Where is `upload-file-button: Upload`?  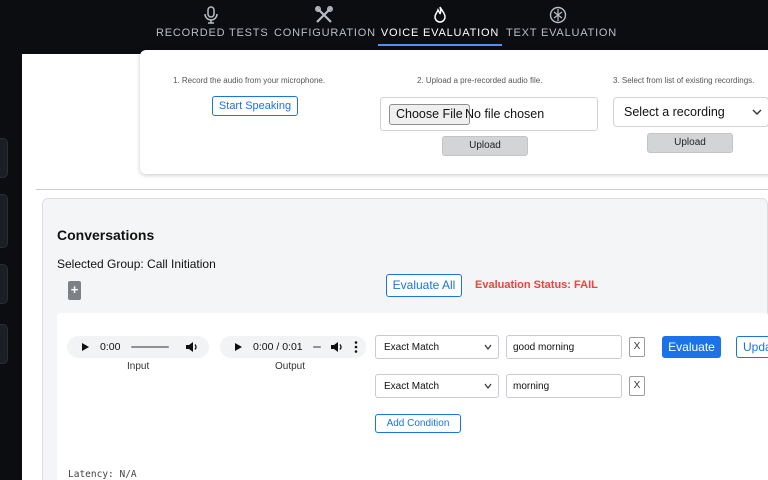
upload-file-button: Upload is located at coordinates (485, 146).